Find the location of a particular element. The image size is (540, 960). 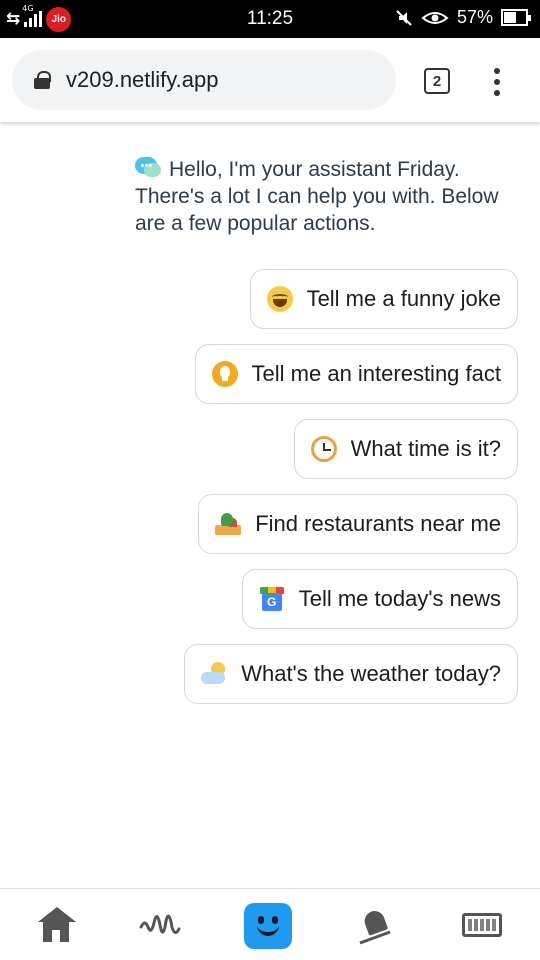

action-restaurants-button: Find restaurants near me is located at coordinates (358, 524).